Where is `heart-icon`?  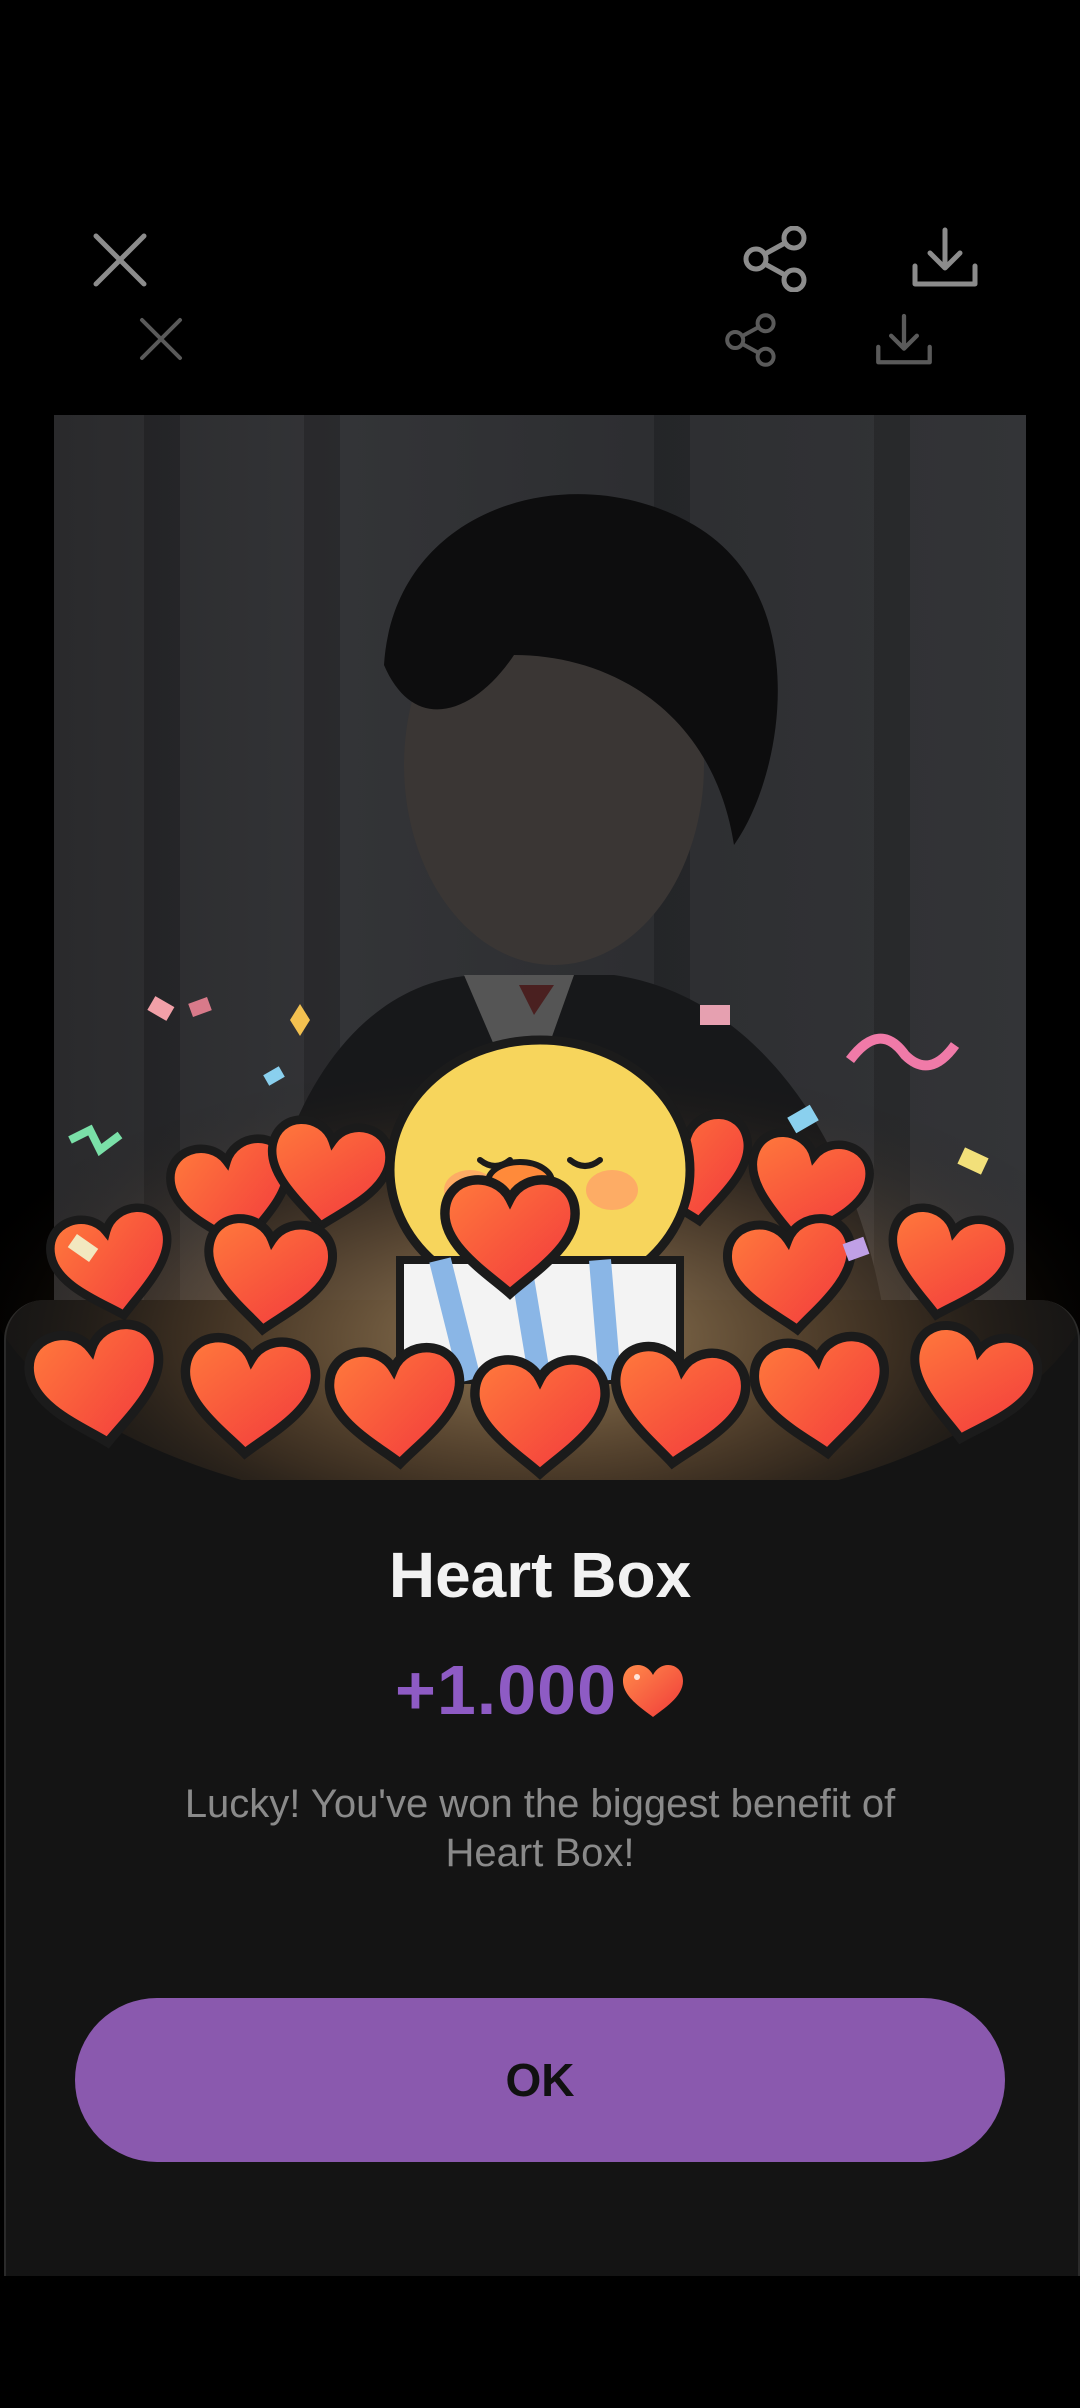 heart-icon is located at coordinates (653, 1690).